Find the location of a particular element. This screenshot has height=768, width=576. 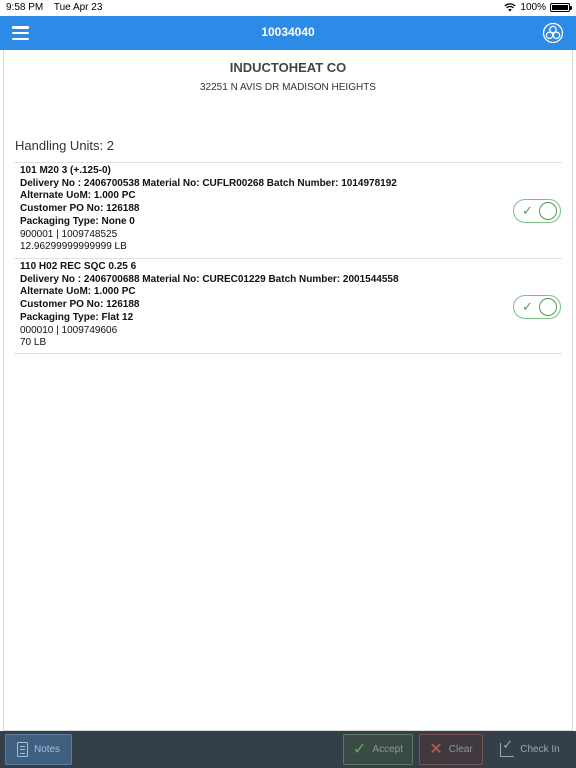

notes-button: Notes is located at coordinates (38, 749).